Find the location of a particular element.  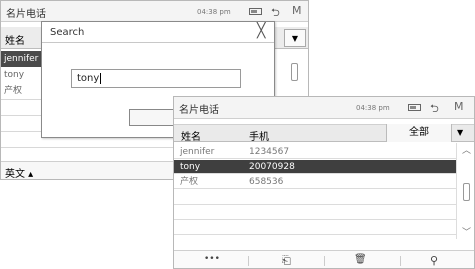

list-item: tony is located at coordinates (21, 75).